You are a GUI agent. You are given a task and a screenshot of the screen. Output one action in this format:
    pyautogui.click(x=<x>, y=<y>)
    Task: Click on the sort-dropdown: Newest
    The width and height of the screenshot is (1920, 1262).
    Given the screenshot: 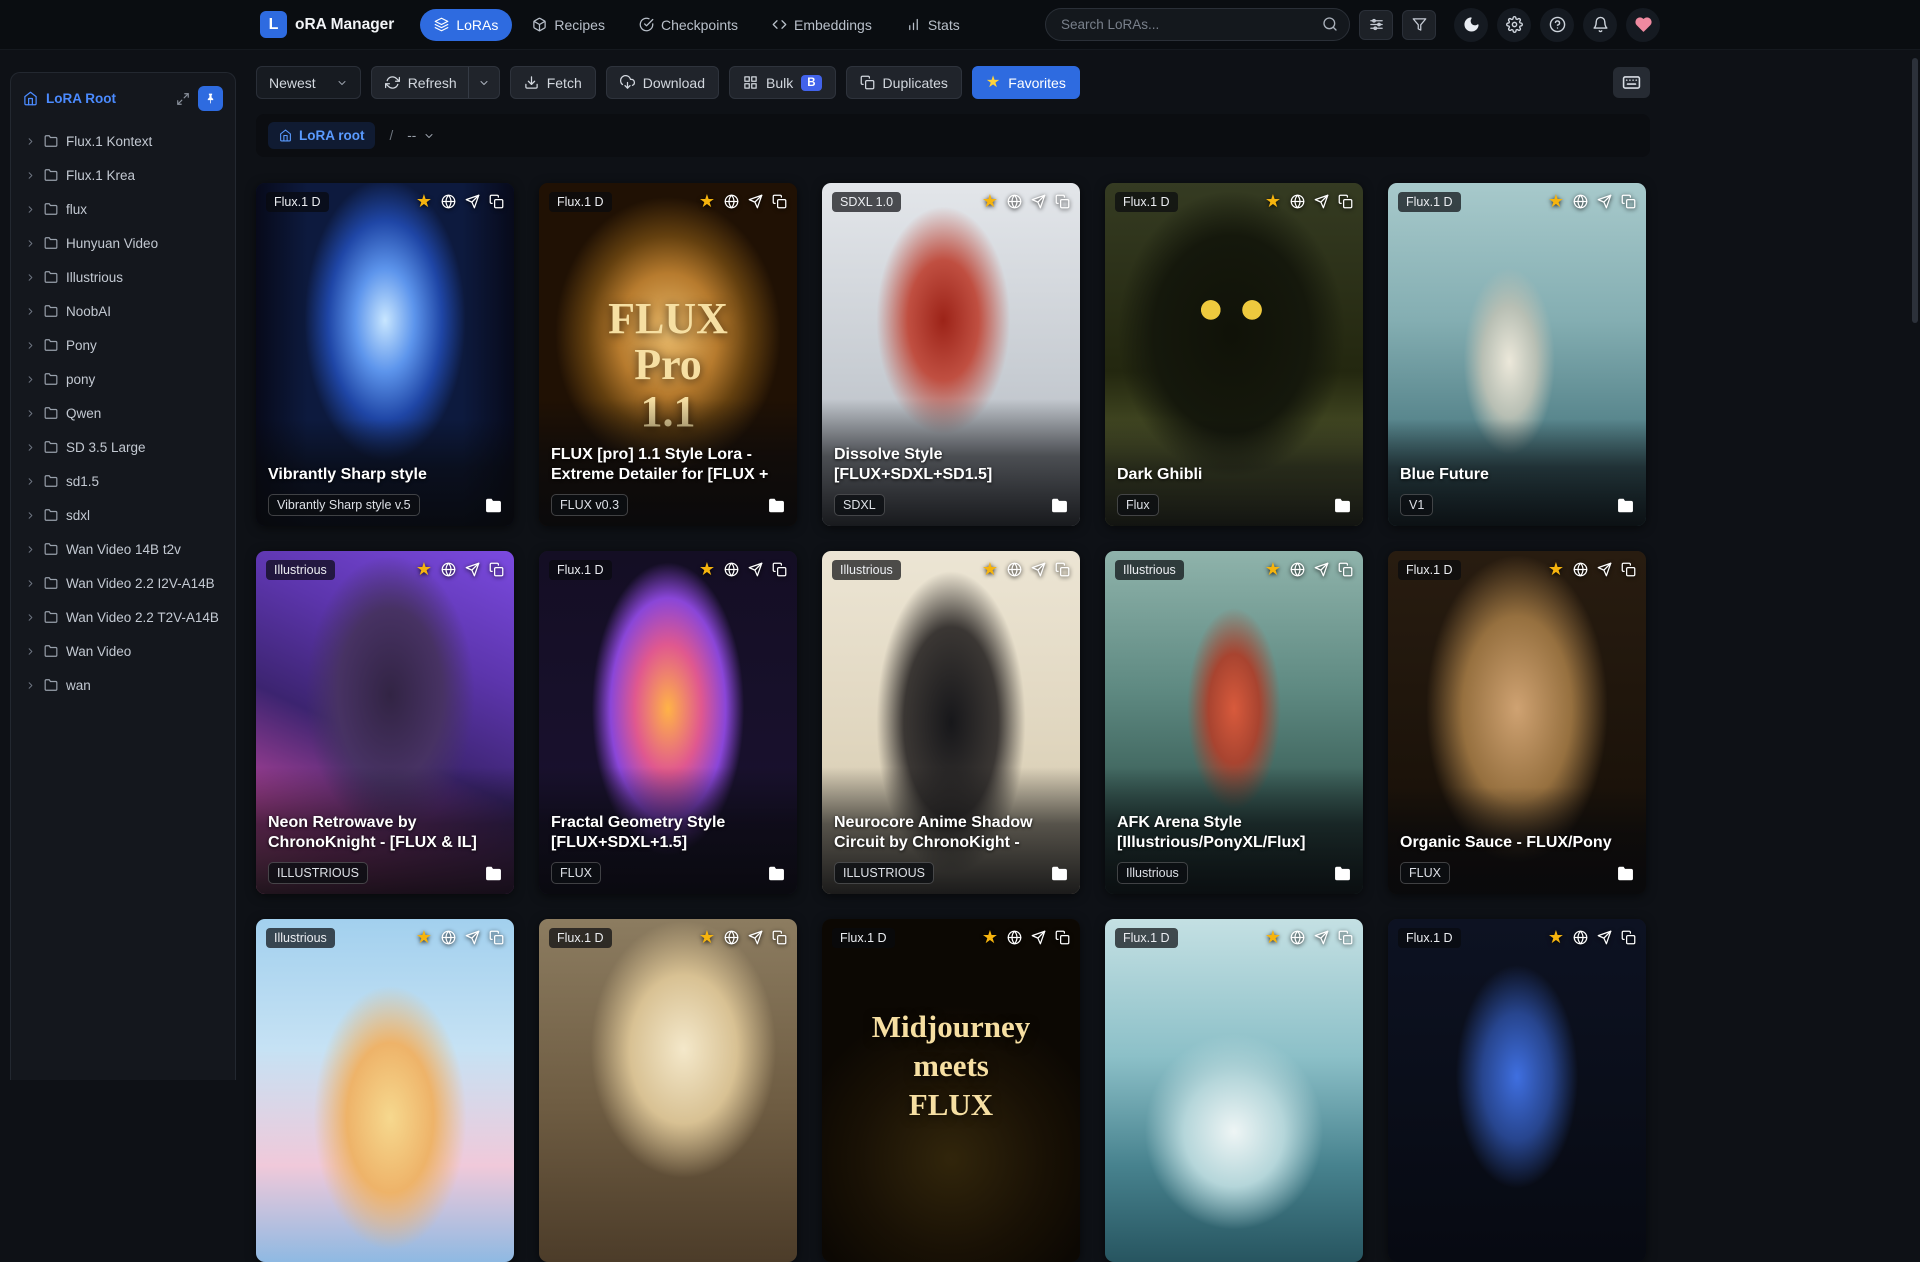 What is the action you would take?
    pyautogui.click(x=308, y=82)
    